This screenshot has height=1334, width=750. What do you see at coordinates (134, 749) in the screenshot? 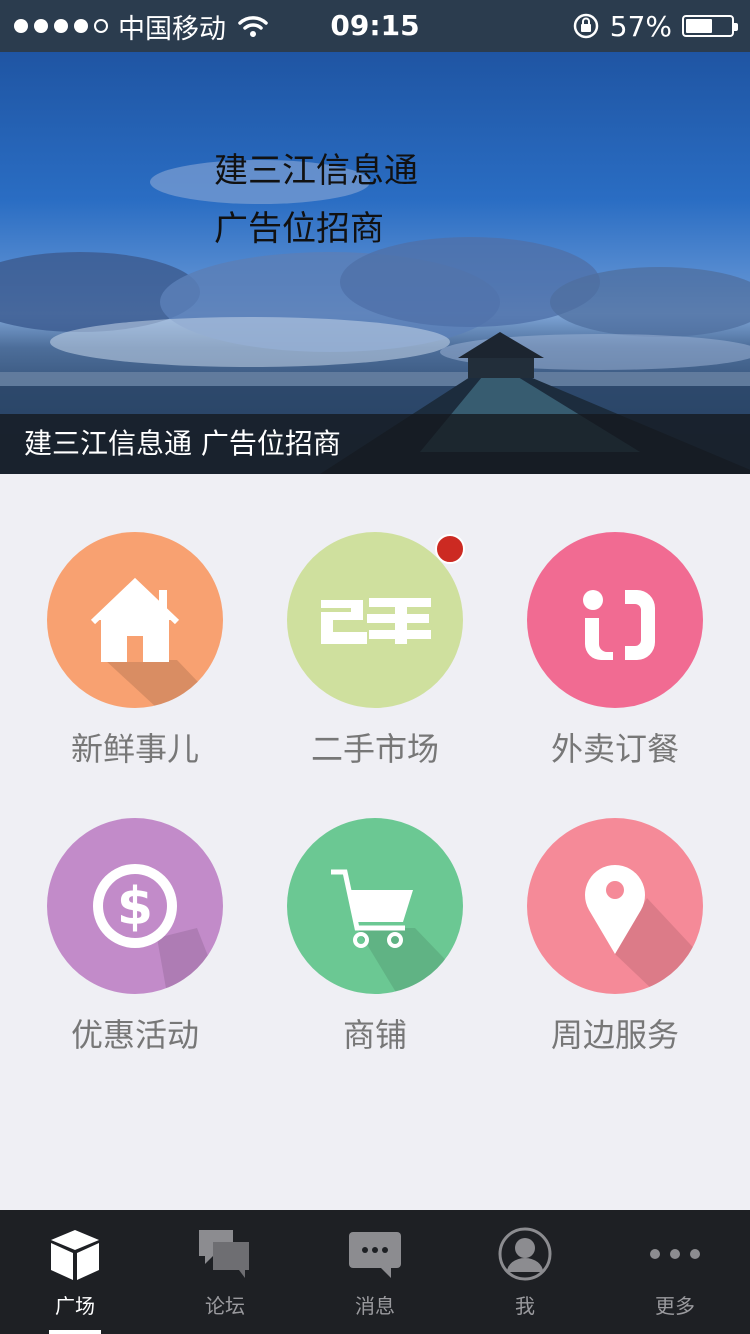
I see `news-label: 新鲜事儿` at bounding box center [134, 749].